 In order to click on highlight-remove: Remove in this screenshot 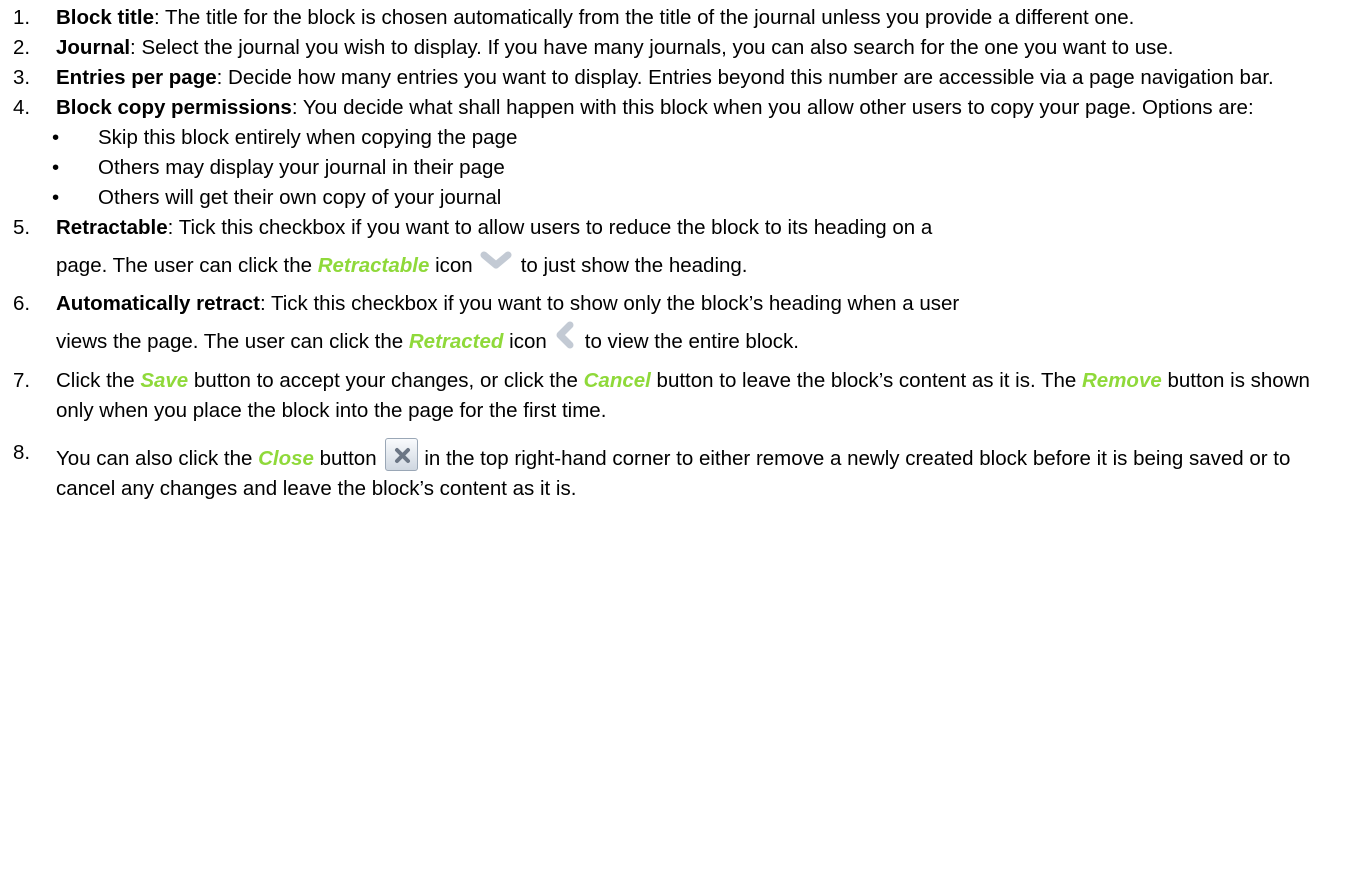, I will do `click(1122, 380)`.